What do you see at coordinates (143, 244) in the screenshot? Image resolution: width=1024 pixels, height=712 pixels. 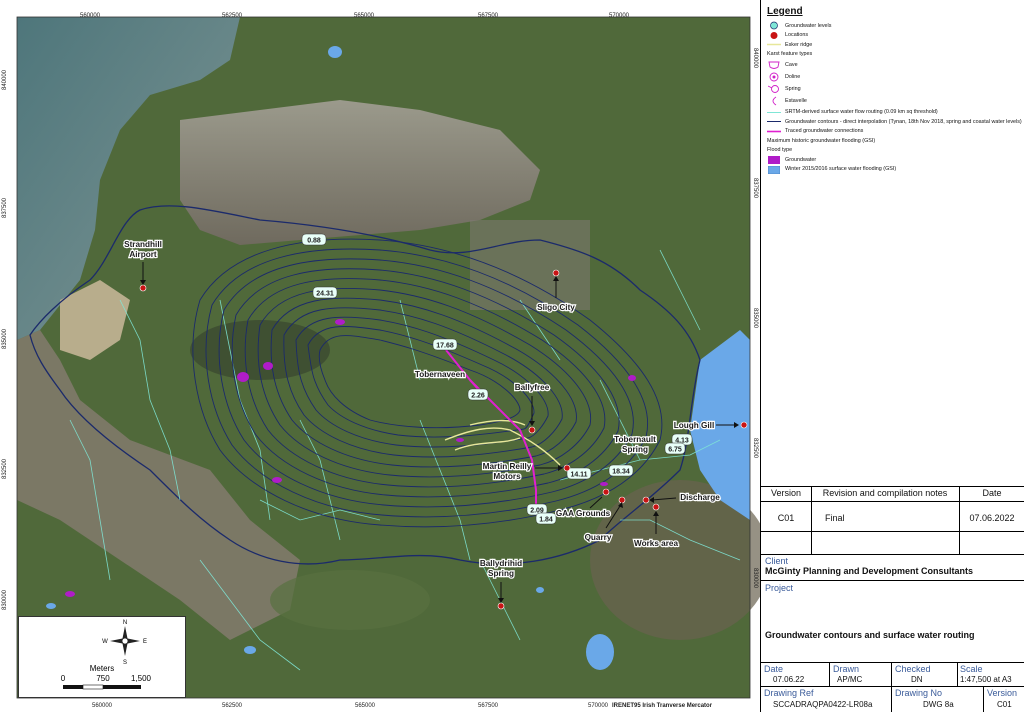 I see `svg-text: Strandhill` at bounding box center [143, 244].